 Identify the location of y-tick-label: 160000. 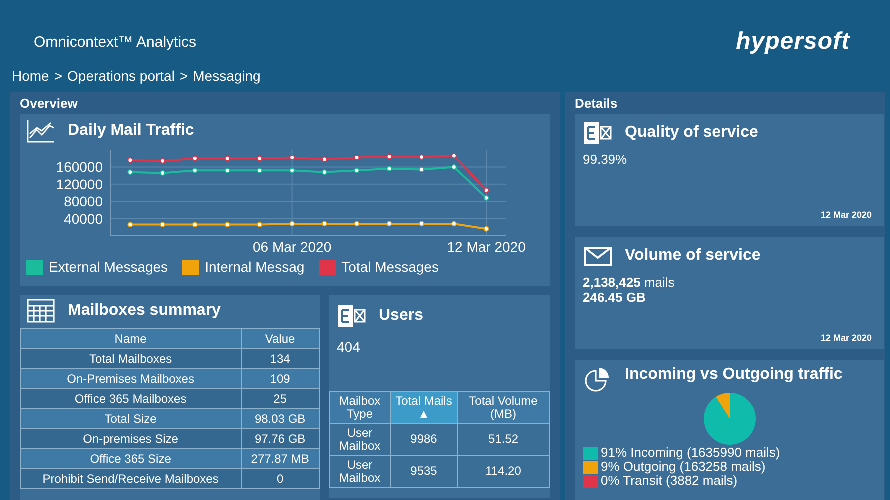
(79, 167).